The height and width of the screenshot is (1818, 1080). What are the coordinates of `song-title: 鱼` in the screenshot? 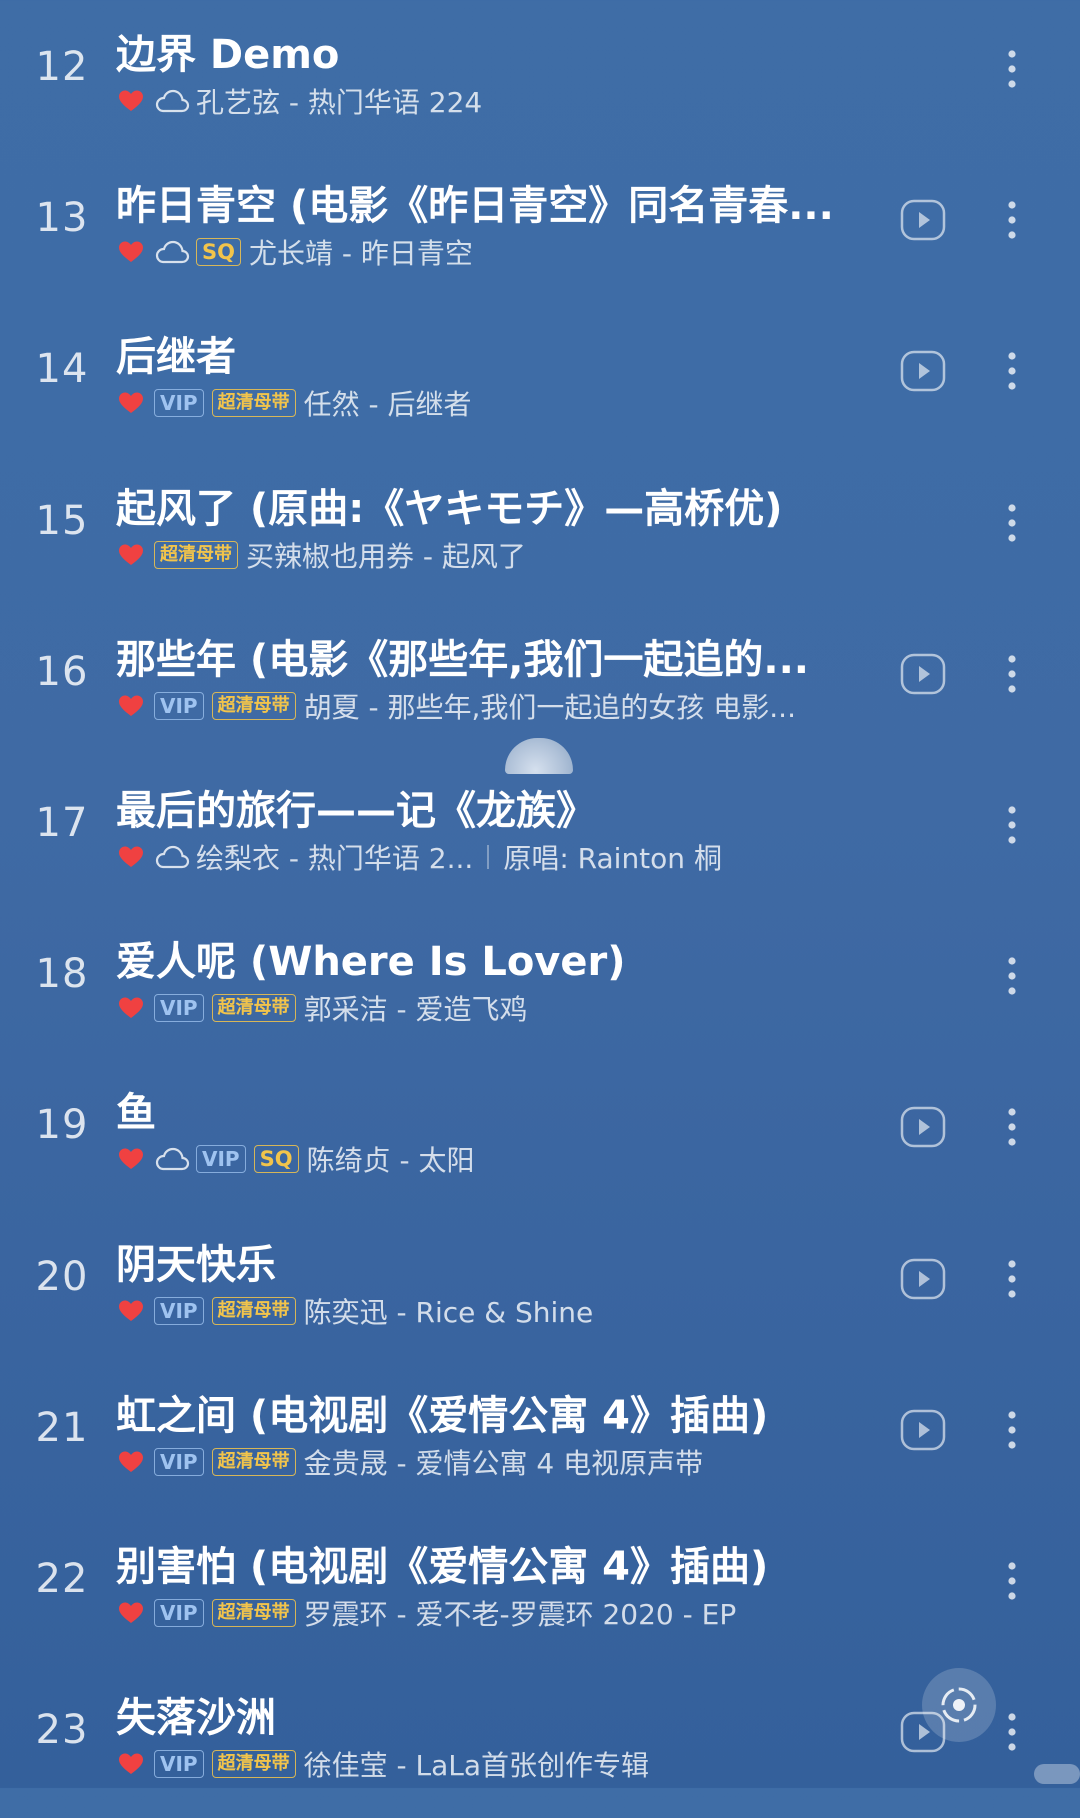 It's located at (491, 1109).